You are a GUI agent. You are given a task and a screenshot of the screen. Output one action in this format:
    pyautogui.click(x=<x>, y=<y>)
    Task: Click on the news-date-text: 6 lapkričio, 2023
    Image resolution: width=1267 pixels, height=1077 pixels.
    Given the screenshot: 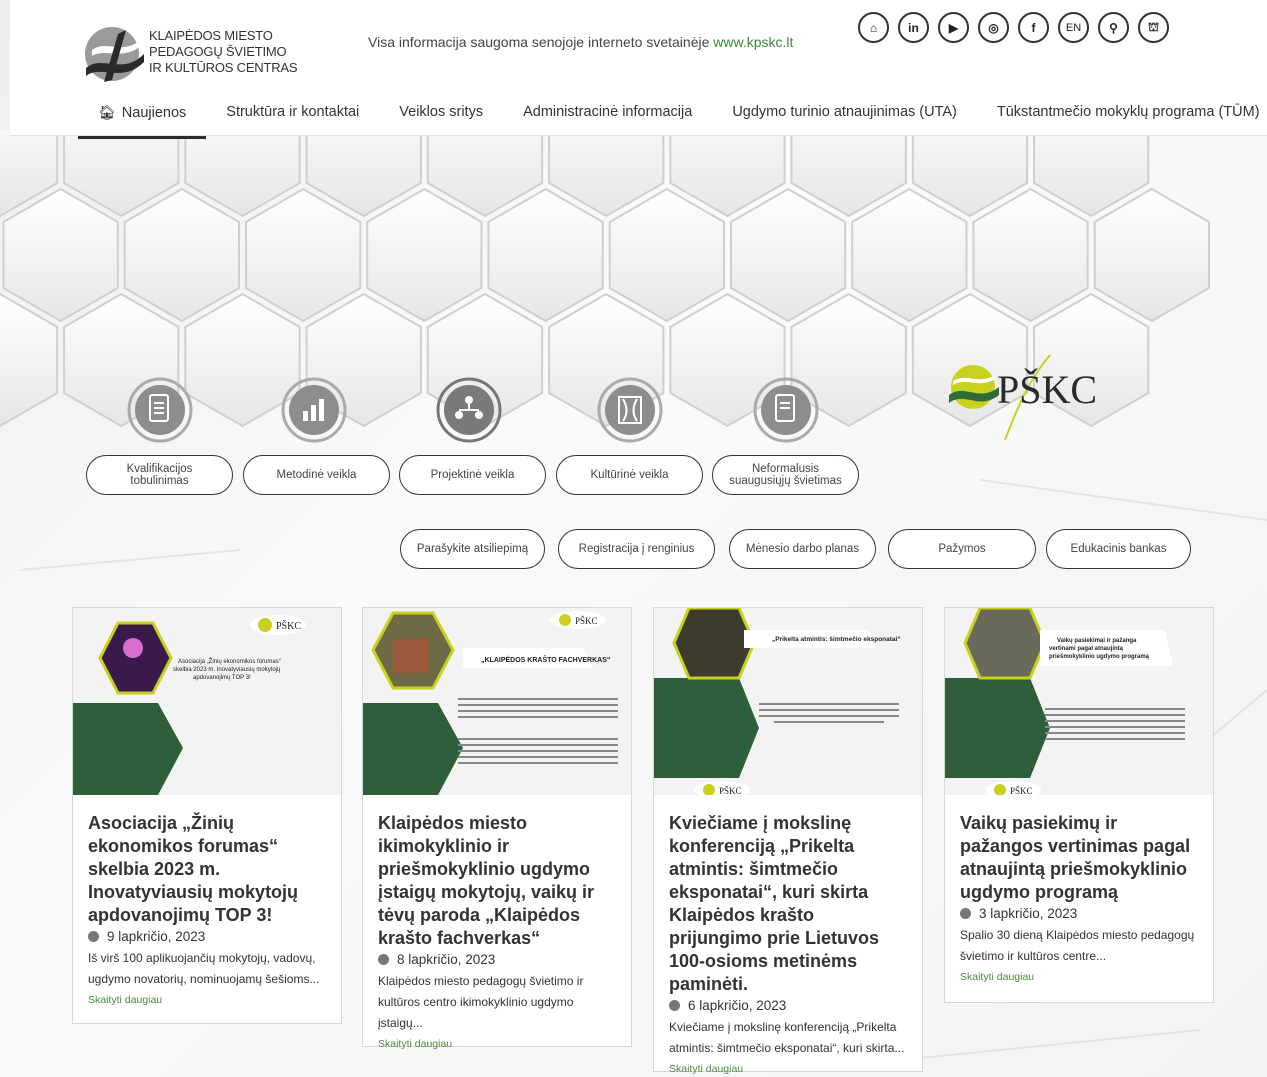 What is the action you would take?
    pyautogui.click(x=737, y=1005)
    